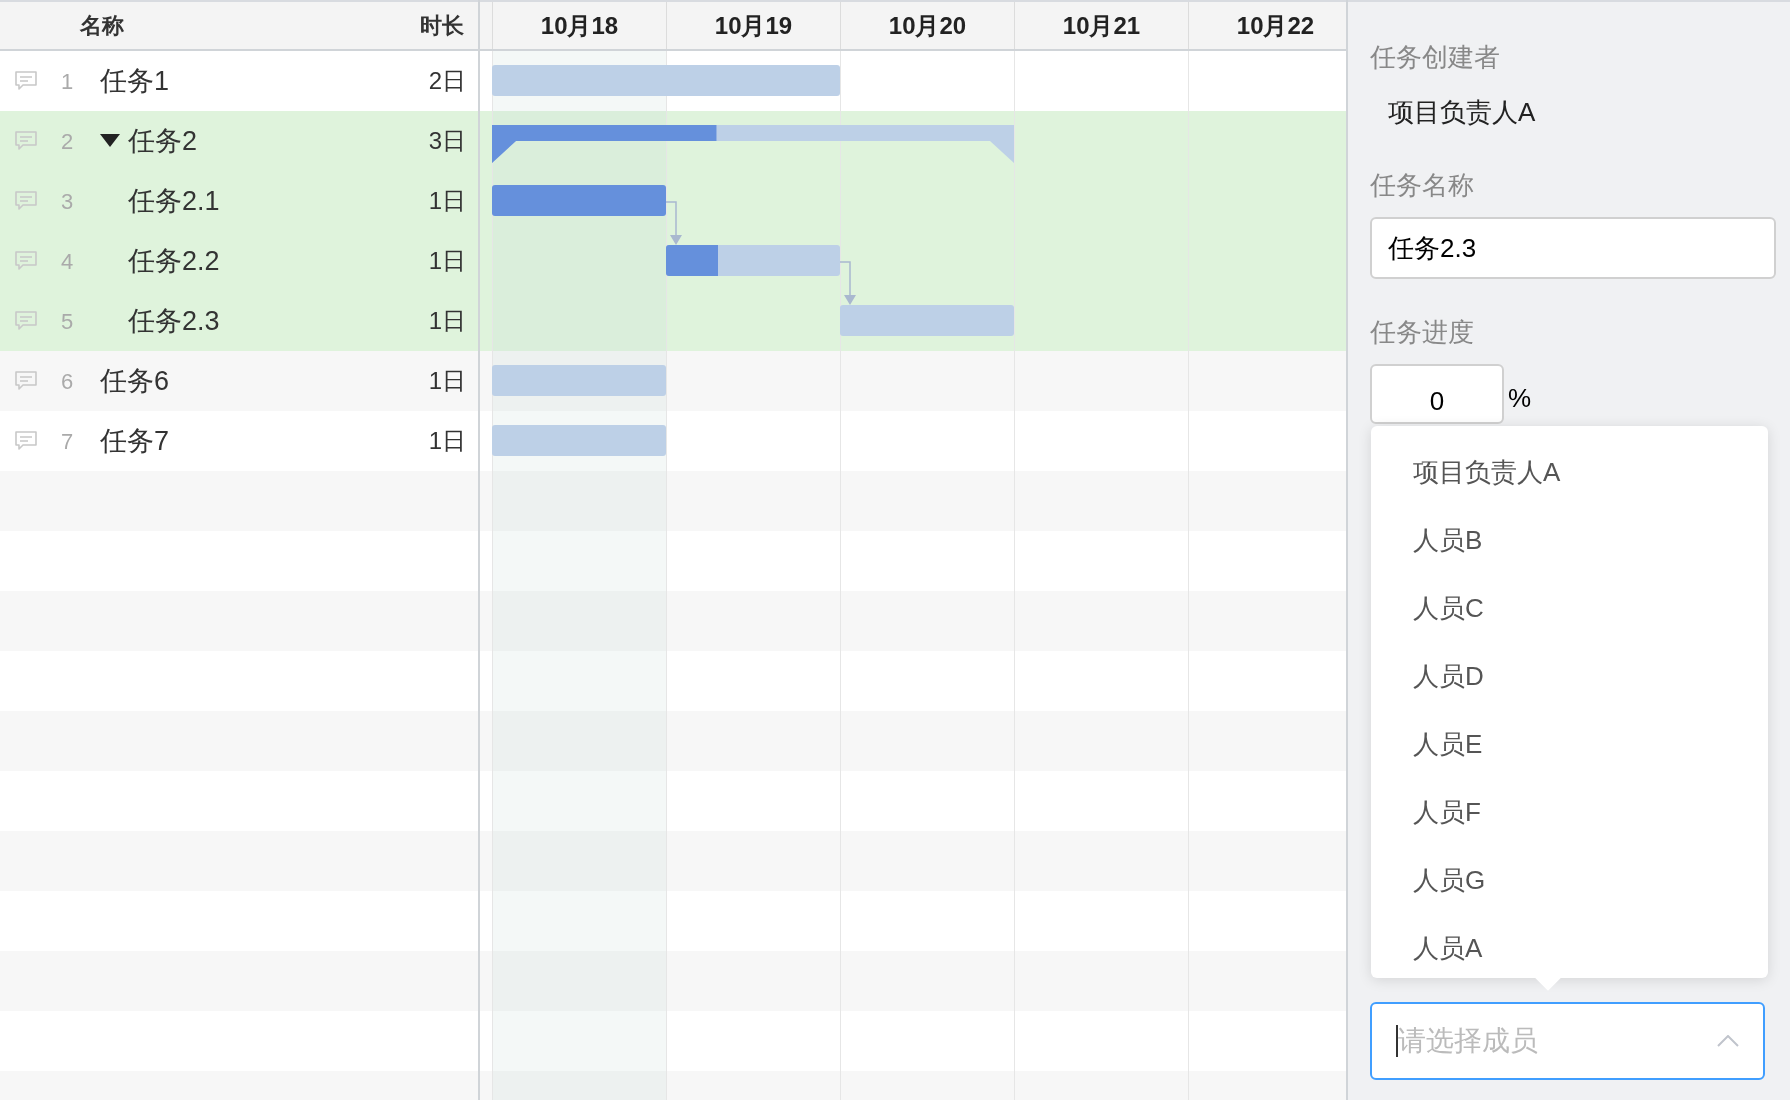 The height and width of the screenshot is (1100, 1790). Describe the element at coordinates (447, 141) in the screenshot. I see `task-duration: 3日` at that location.